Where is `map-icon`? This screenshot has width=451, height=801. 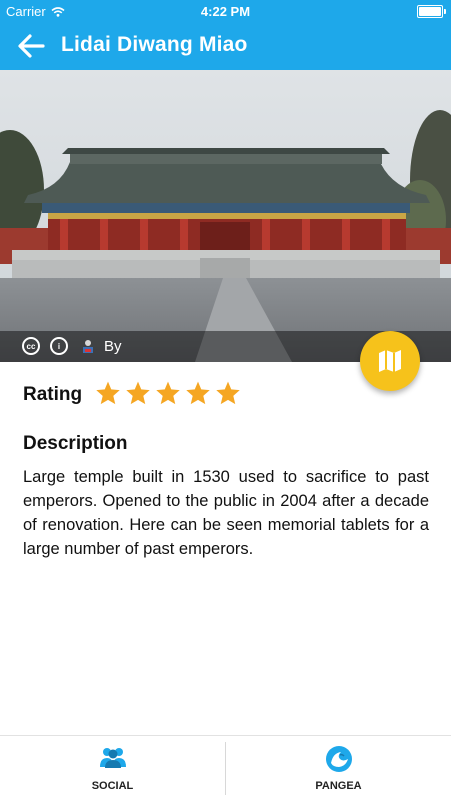
map-icon is located at coordinates (390, 361).